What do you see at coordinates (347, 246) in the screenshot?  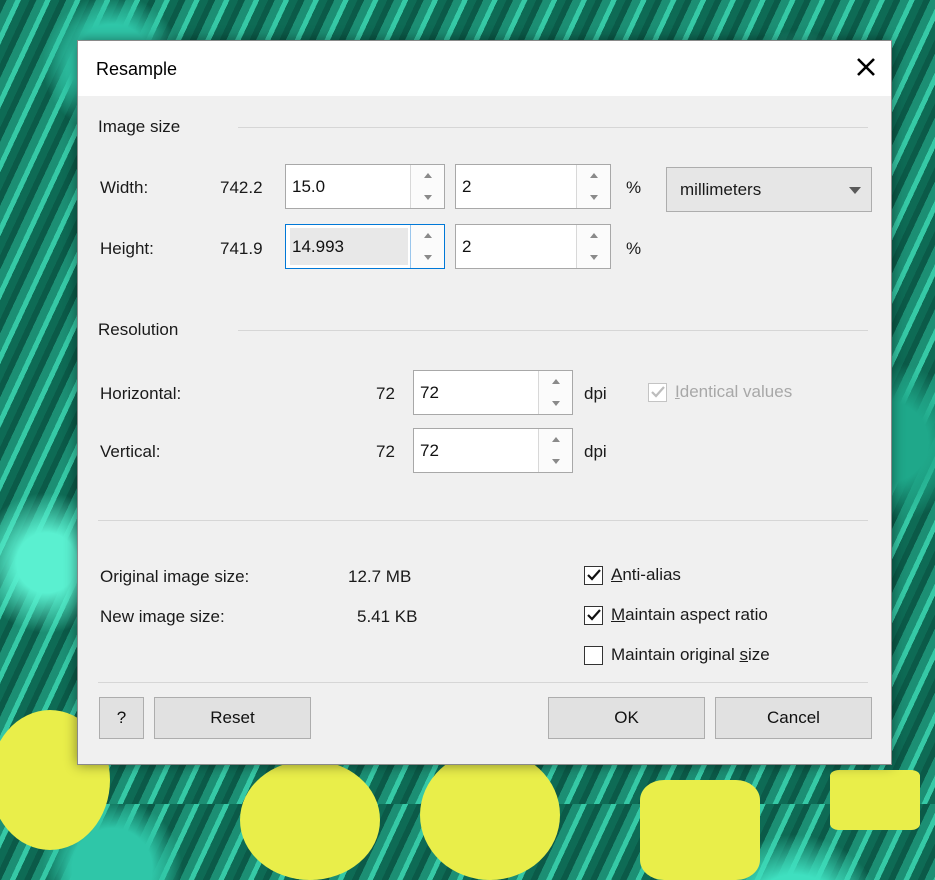 I see `height-input` at bounding box center [347, 246].